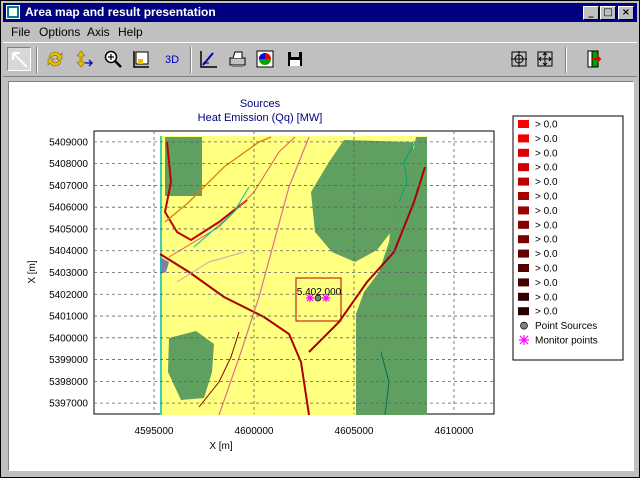  I want to click on y-tick-label: 5408000, so click(68, 164).